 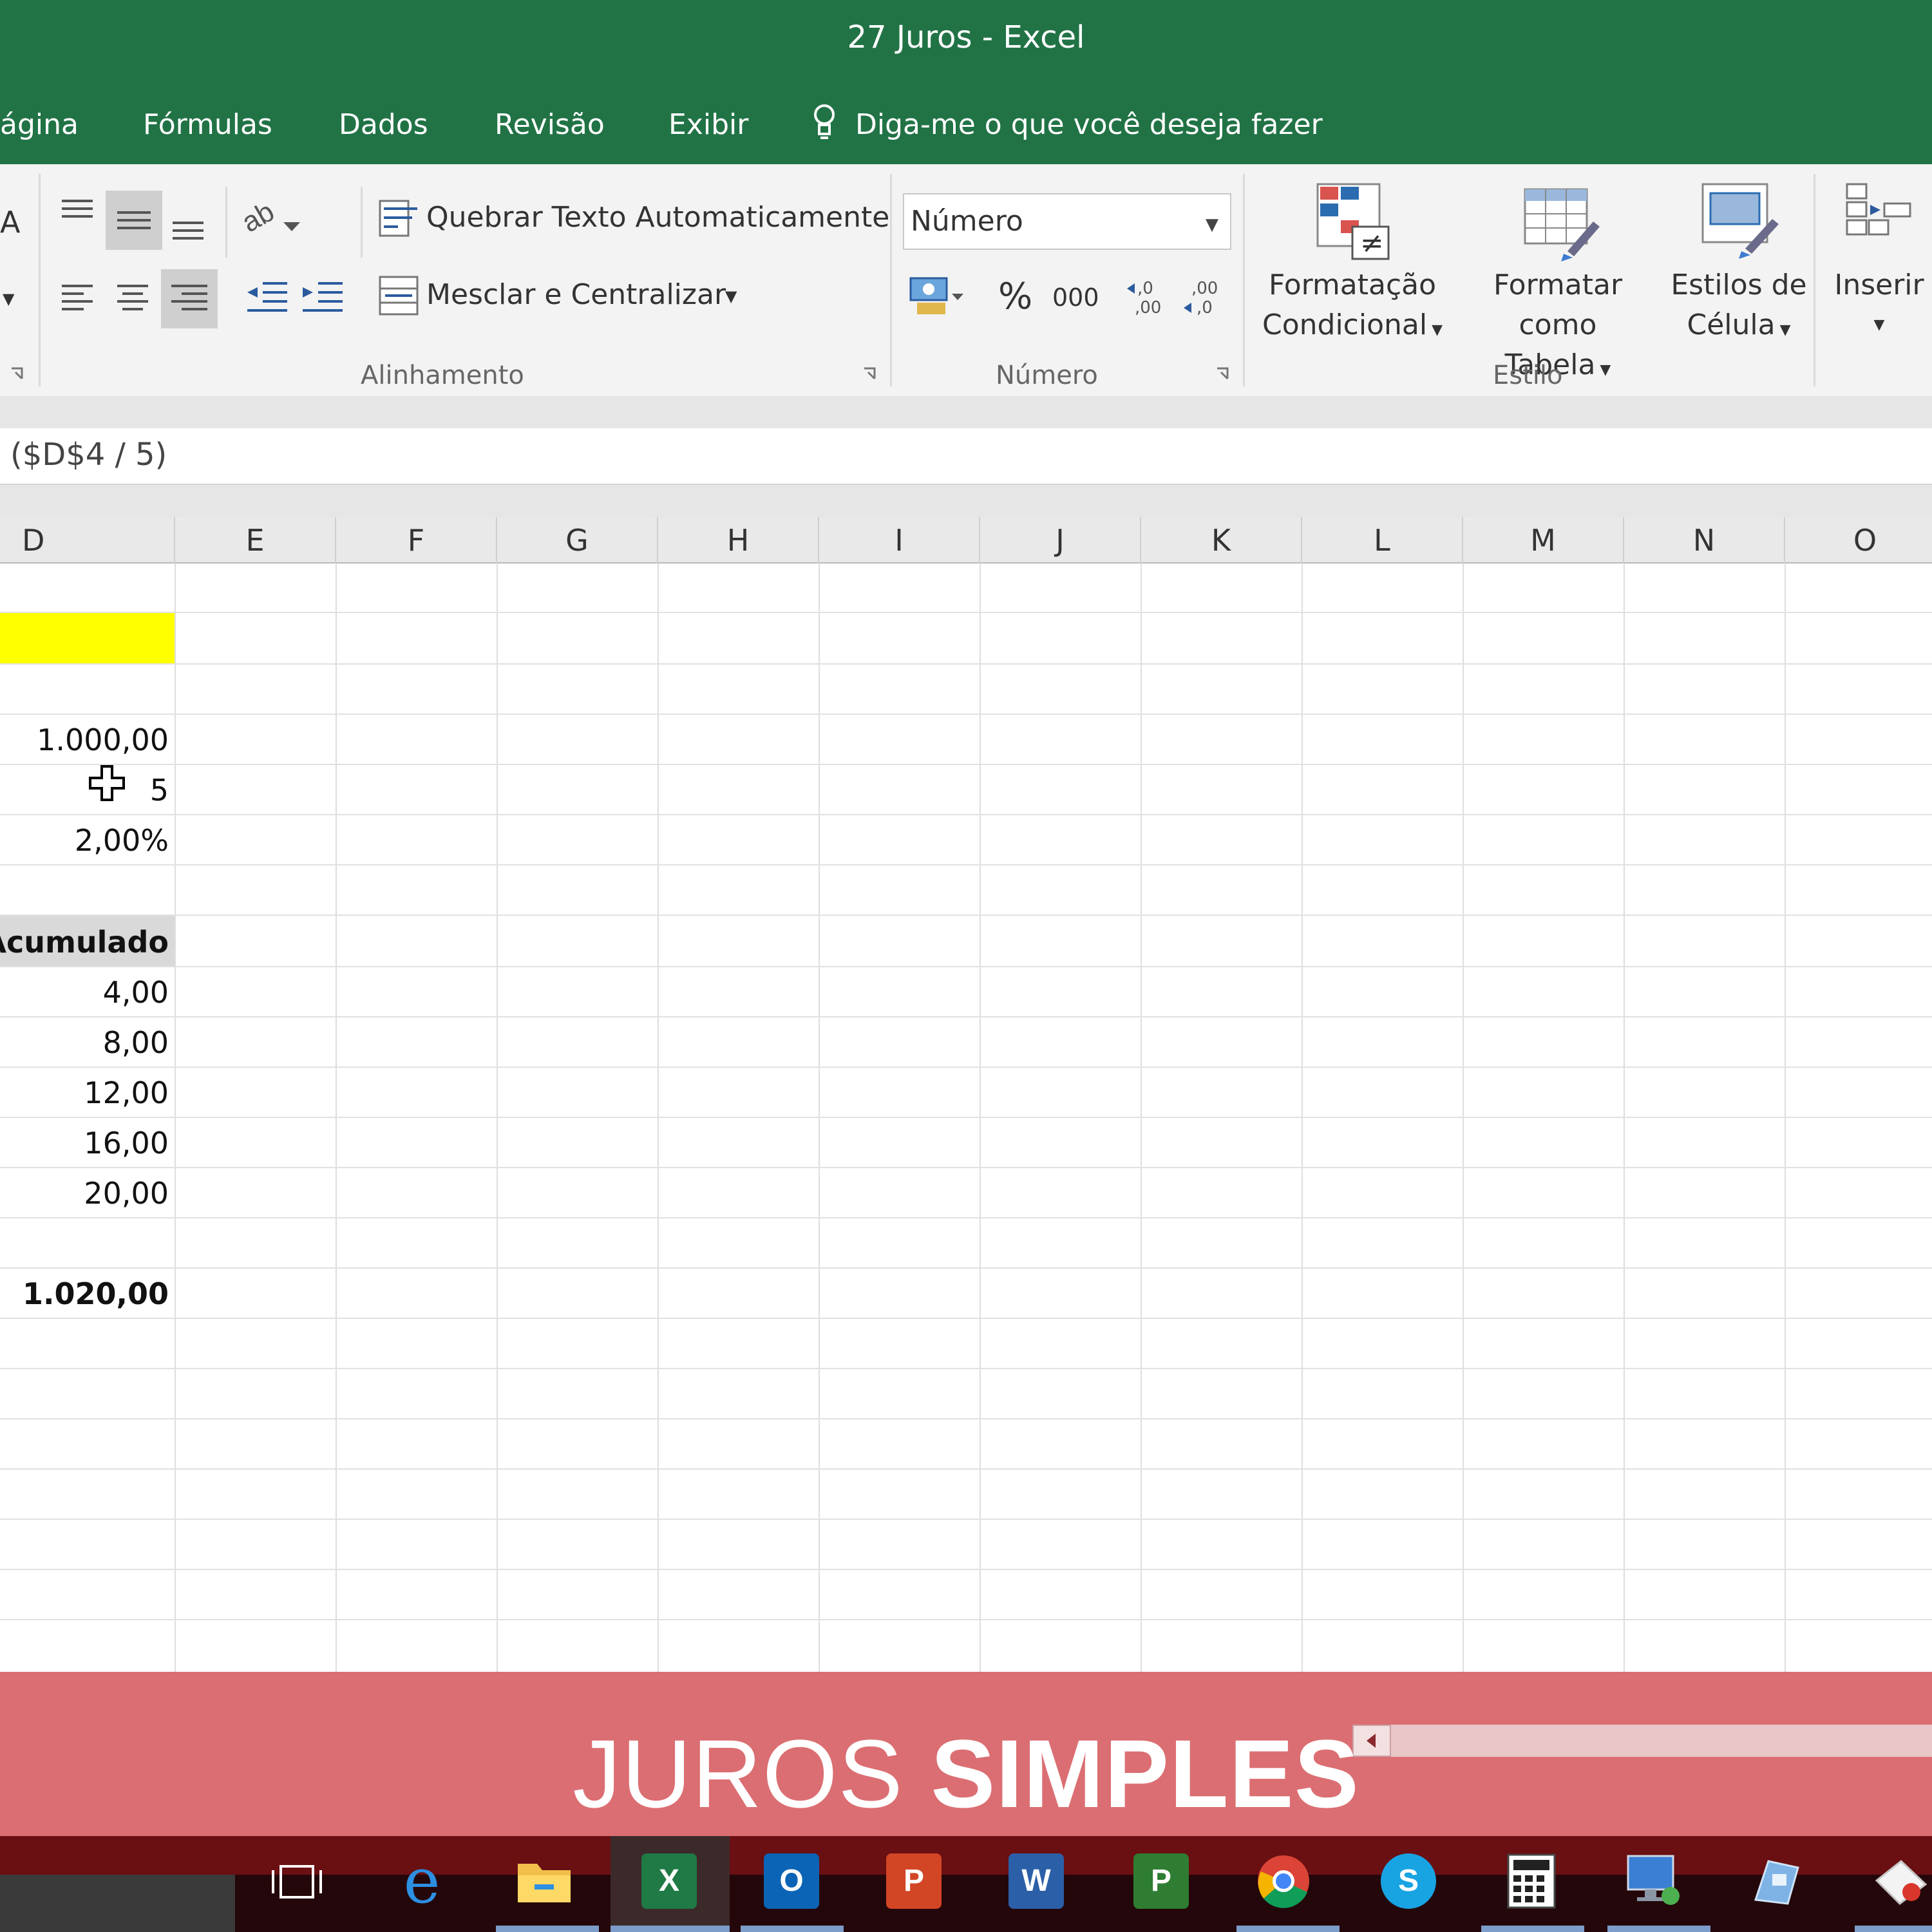 I want to click on align-right-button, so click(x=190, y=298).